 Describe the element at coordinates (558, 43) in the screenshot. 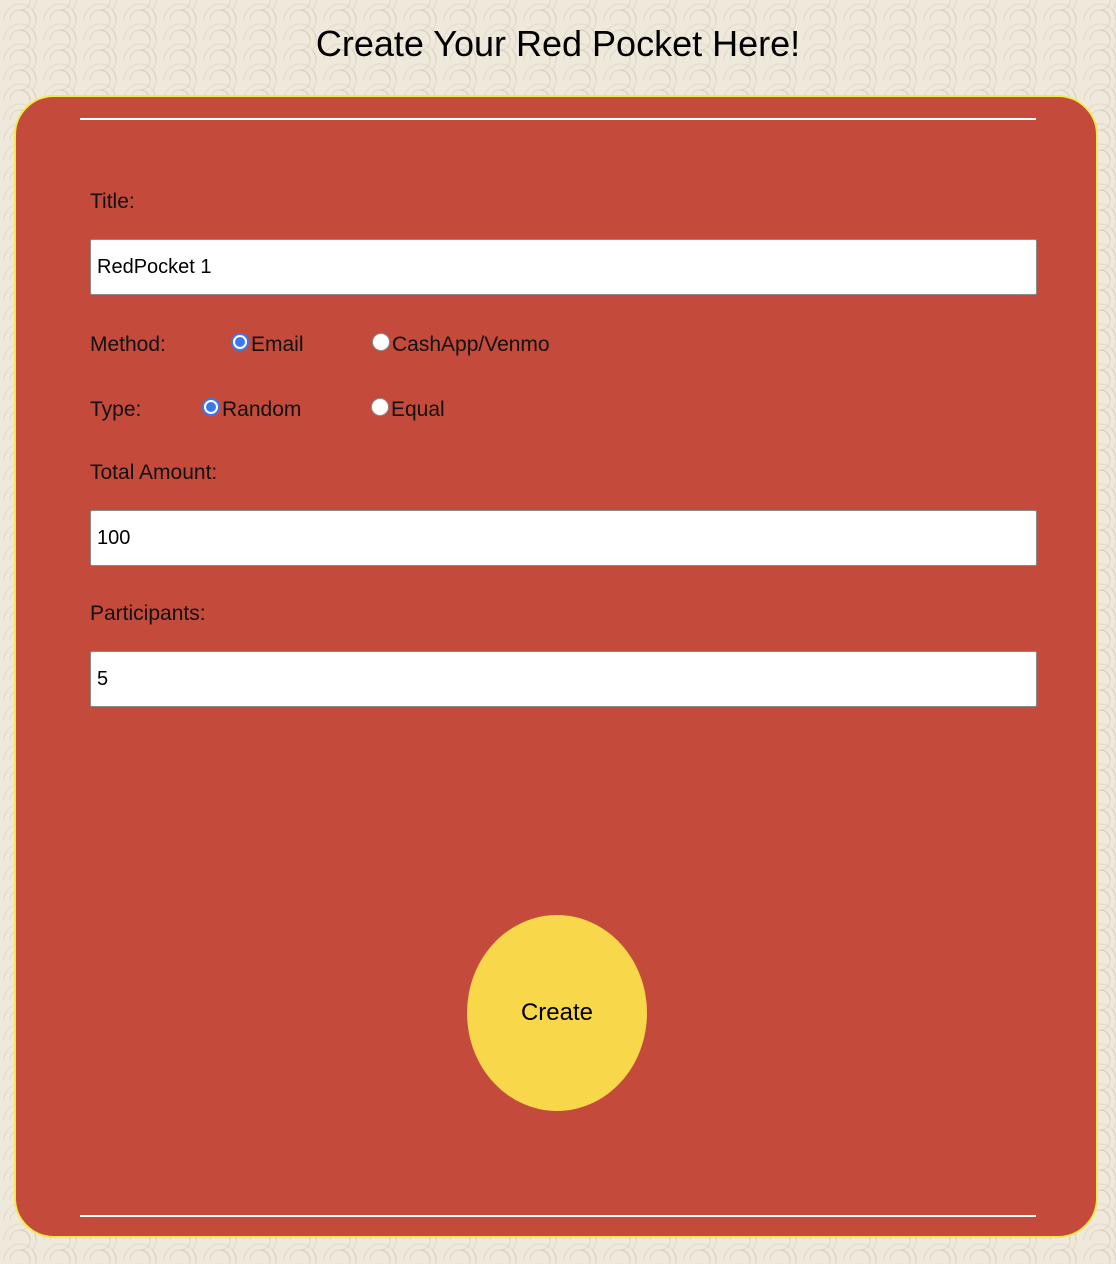

I see `page-title: Create Your Red Pocket Here!` at that location.